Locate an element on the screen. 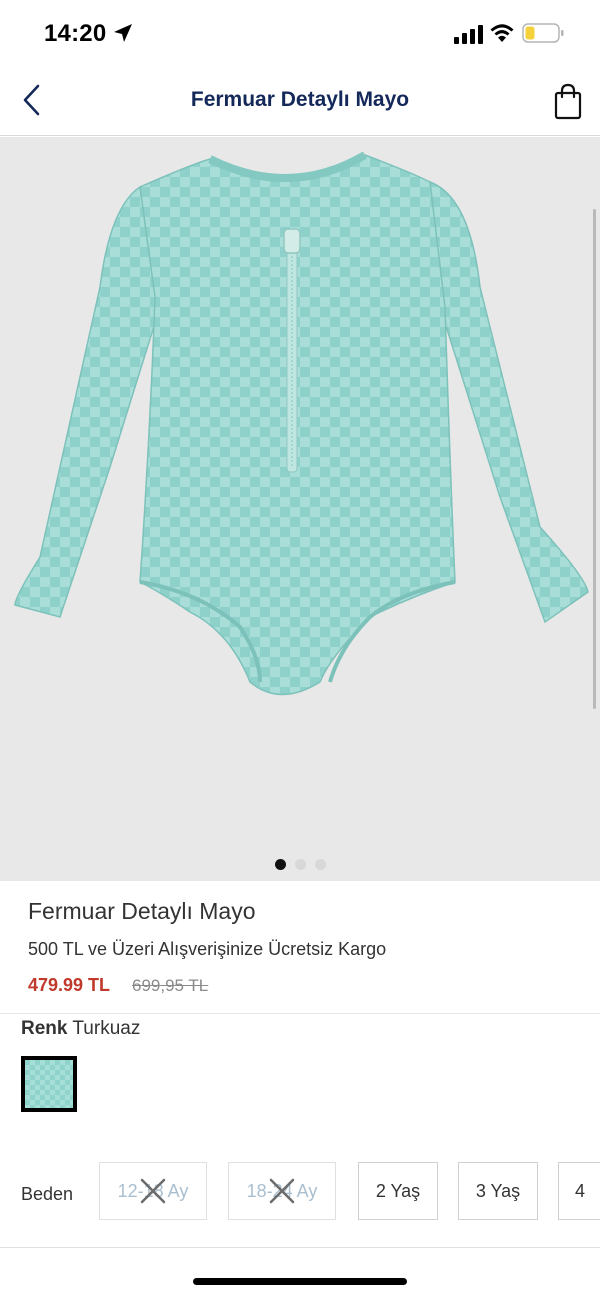  size-label: Beden is located at coordinates (47, 1194).